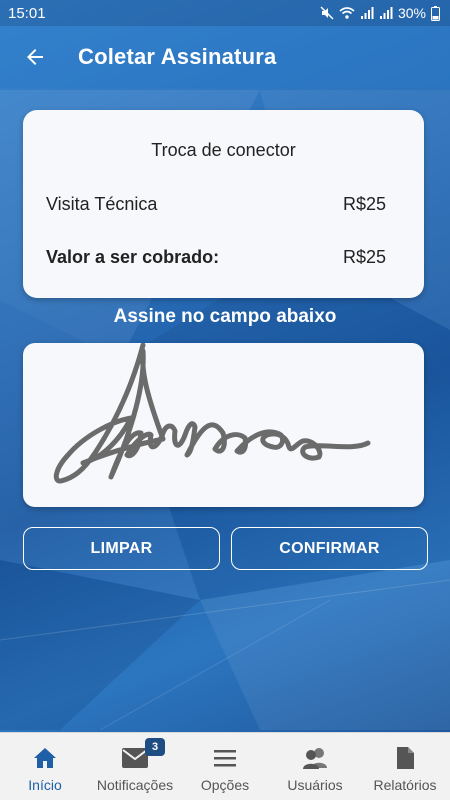 The width and height of the screenshot is (450, 800). What do you see at coordinates (347, 13) in the screenshot?
I see `wifi-icon` at bounding box center [347, 13].